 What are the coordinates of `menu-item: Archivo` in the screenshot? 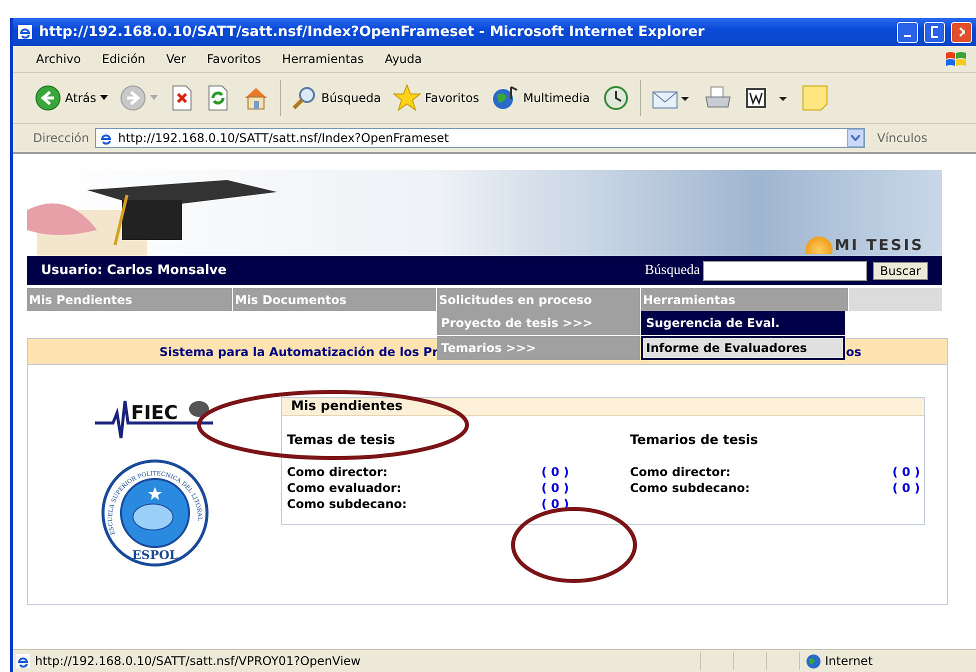 It's located at (58, 59).